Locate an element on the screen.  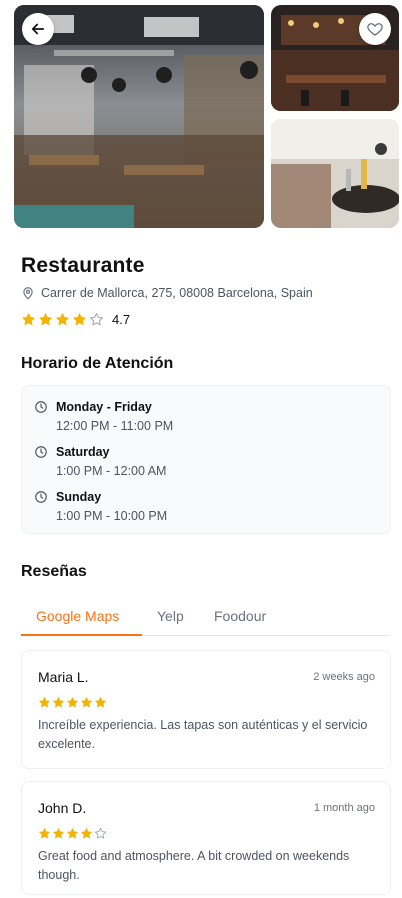
review-date: 2 weeks ago is located at coordinates (344, 677).